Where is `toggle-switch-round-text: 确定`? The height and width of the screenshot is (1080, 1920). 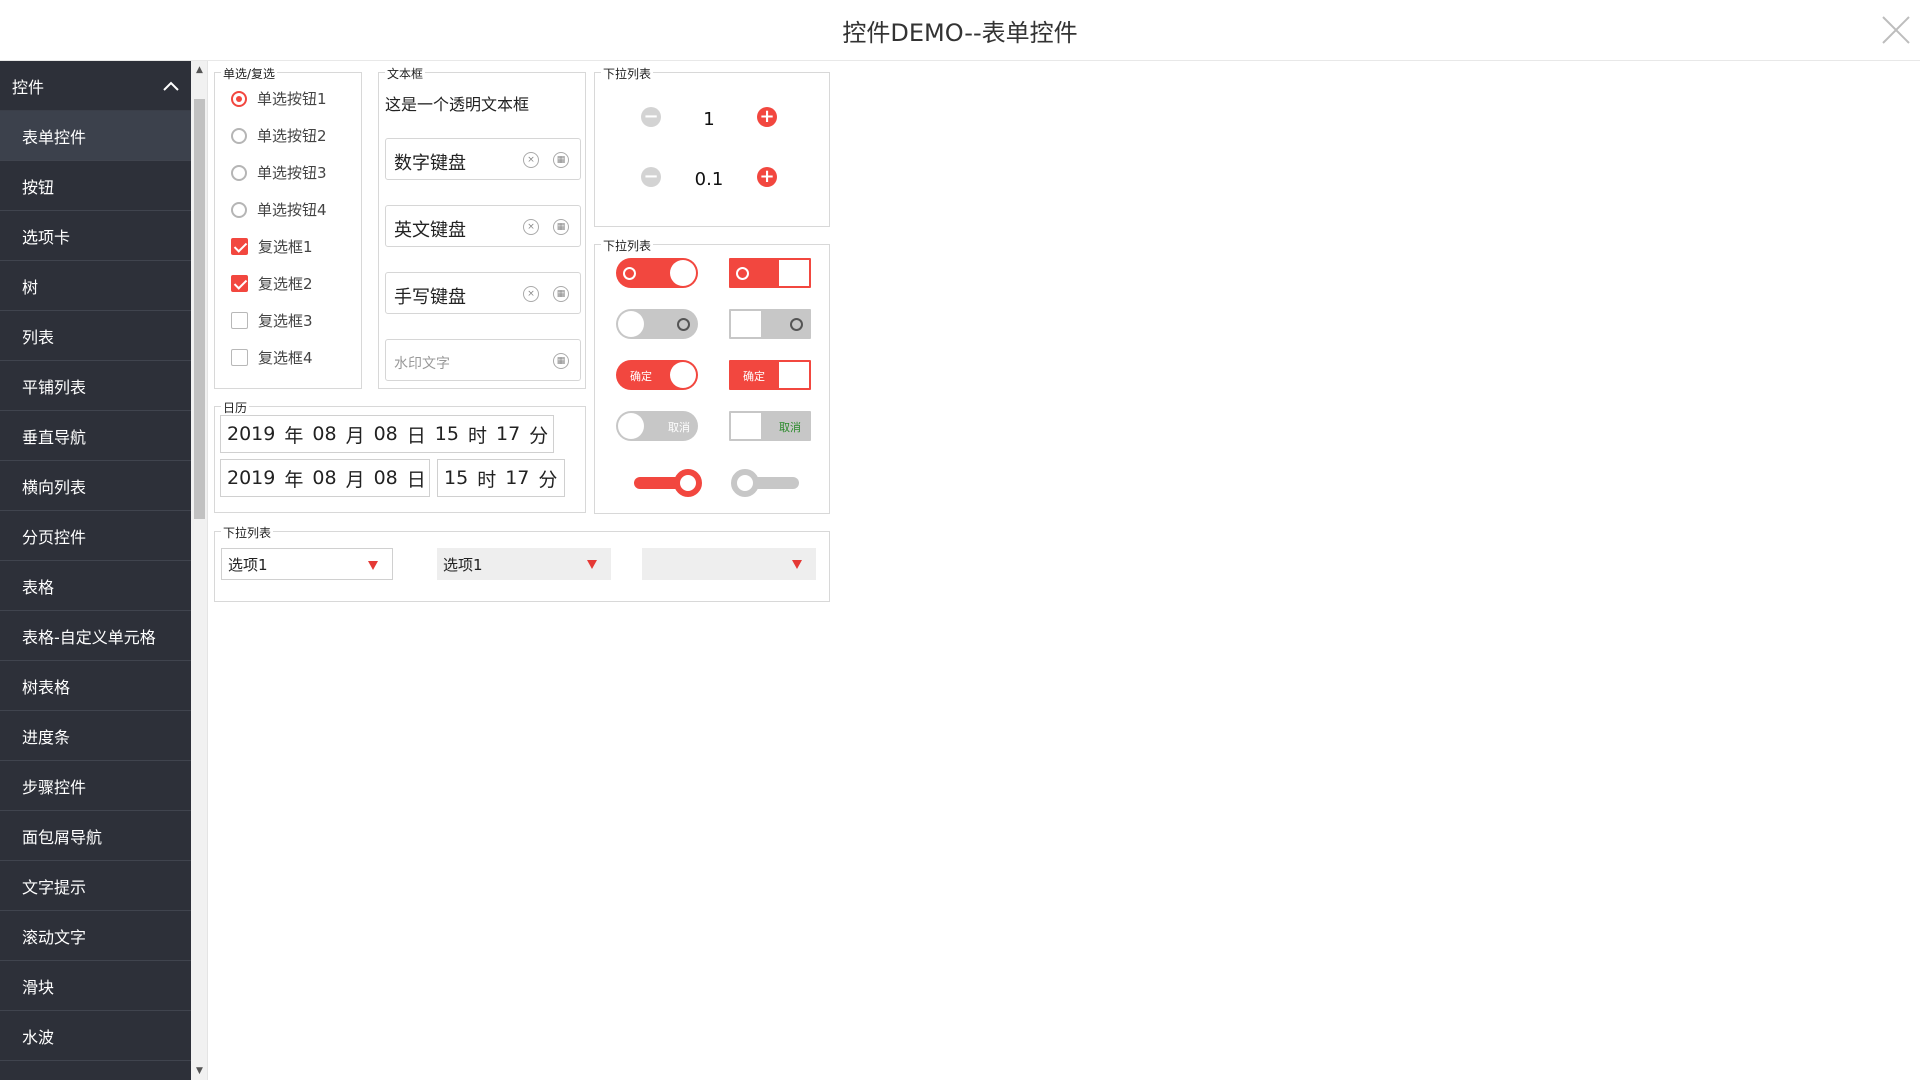 toggle-switch-round-text: 确定 is located at coordinates (657, 375).